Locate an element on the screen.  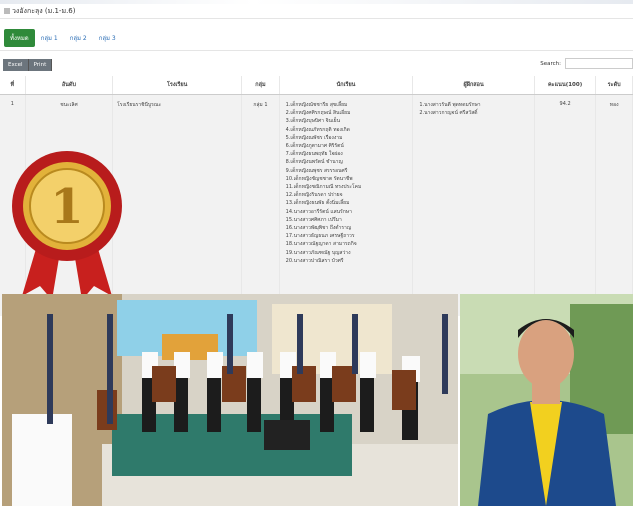
search-box: Search: is located at coordinates (586, 63).